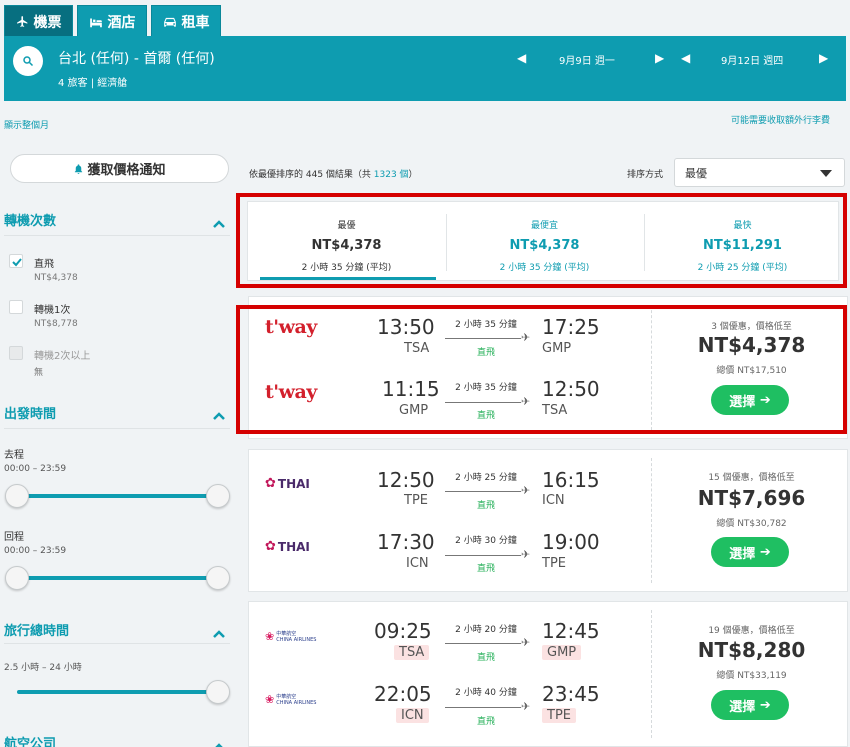 The height and width of the screenshot is (747, 850). I want to click on thai-orchid-icon: ✿, so click(270, 483).